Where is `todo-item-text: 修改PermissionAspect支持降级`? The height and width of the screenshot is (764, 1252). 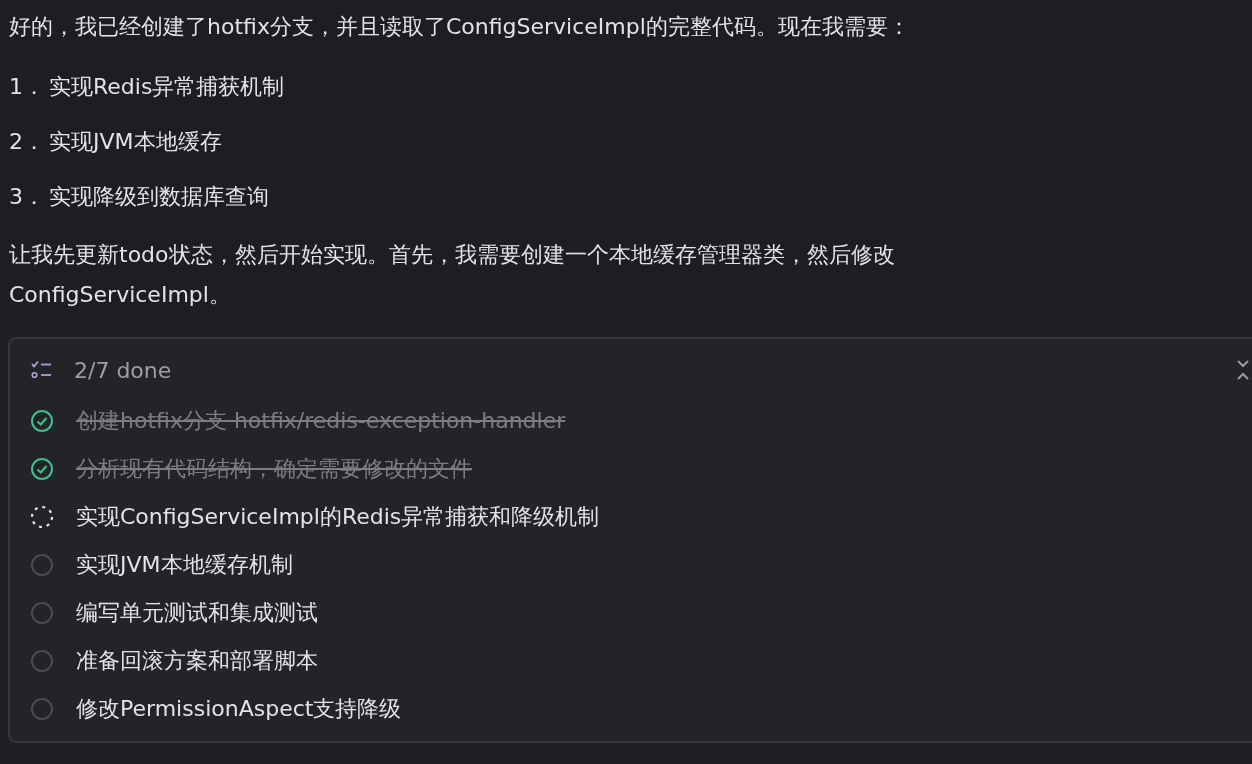 todo-item-text: 修改PermissionAspect支持降级 is located at coordinates (239, 709).